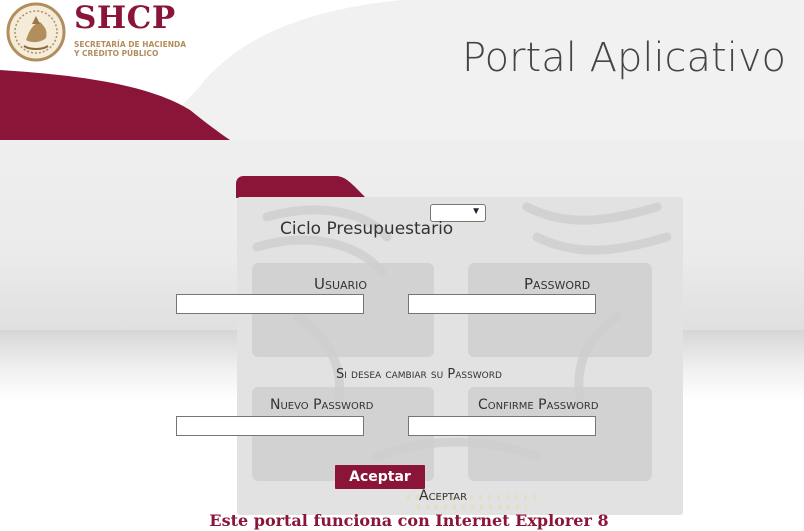 The height and width of the screenshot is (531, 804). Describe the element at coordinates (116, 53) in the screenshot. I see `logo-subtitle-line2: Y CRÉDITO PÚBLICO` at that location.